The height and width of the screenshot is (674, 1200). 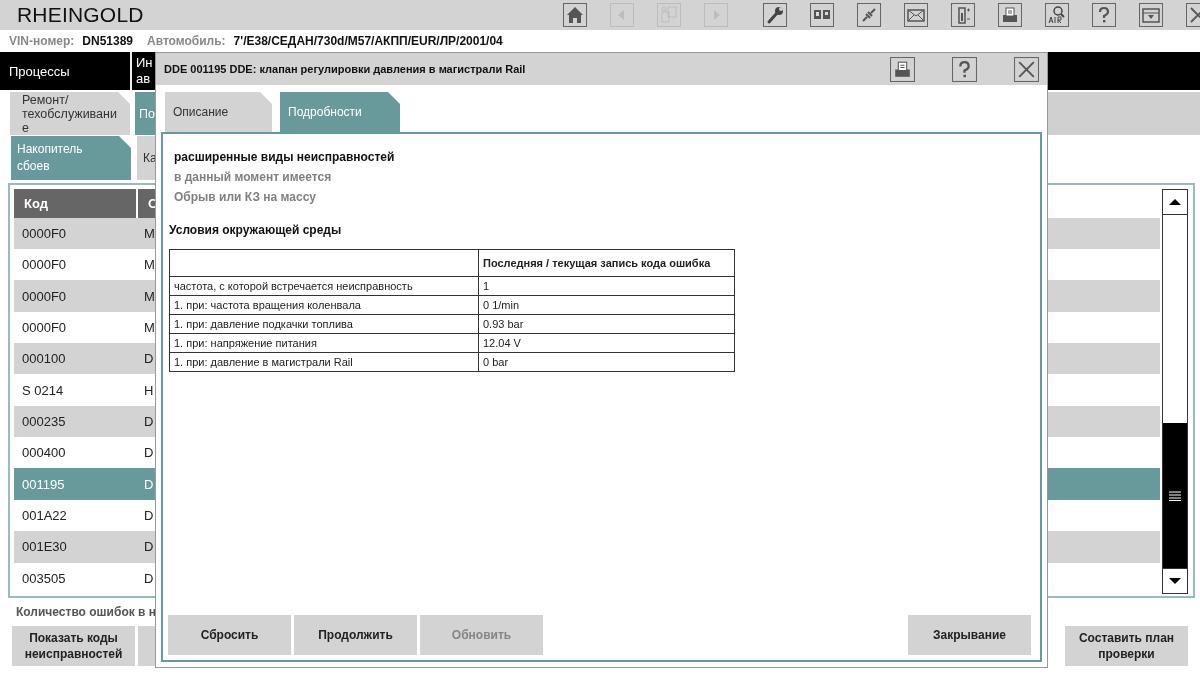 What do you see at coordinates (284, 157) in the screenshot?
I see `fault-type-heading: расширенные виды неисправностей` at bounding box center [284, 157].